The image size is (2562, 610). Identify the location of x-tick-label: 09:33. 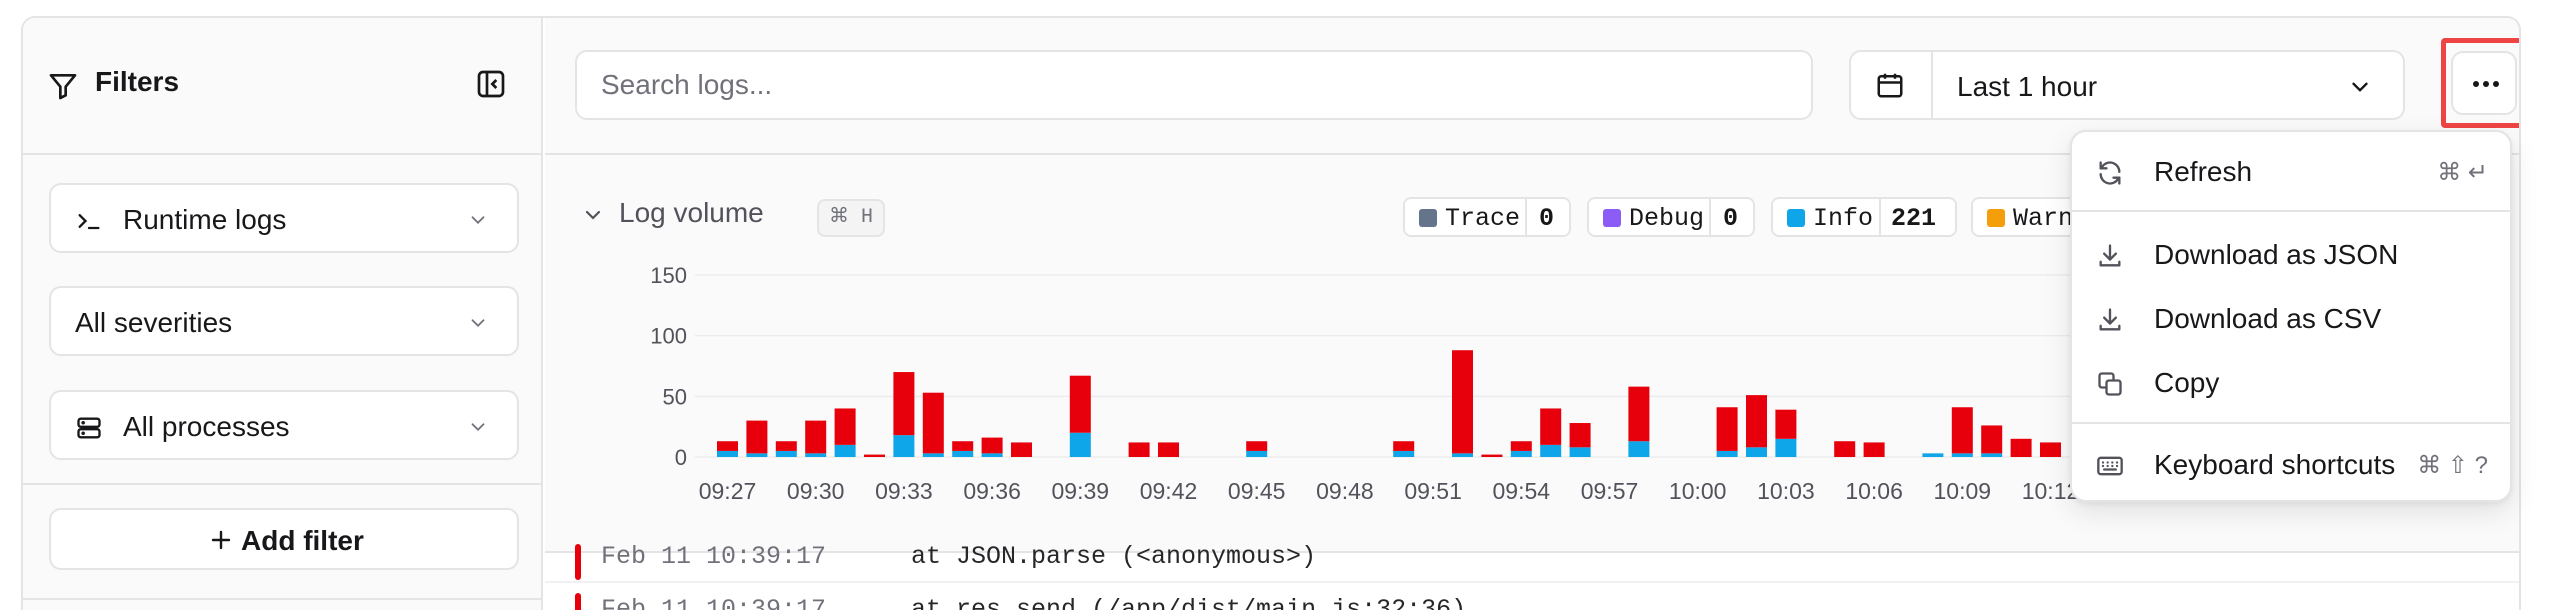
(904, 491).